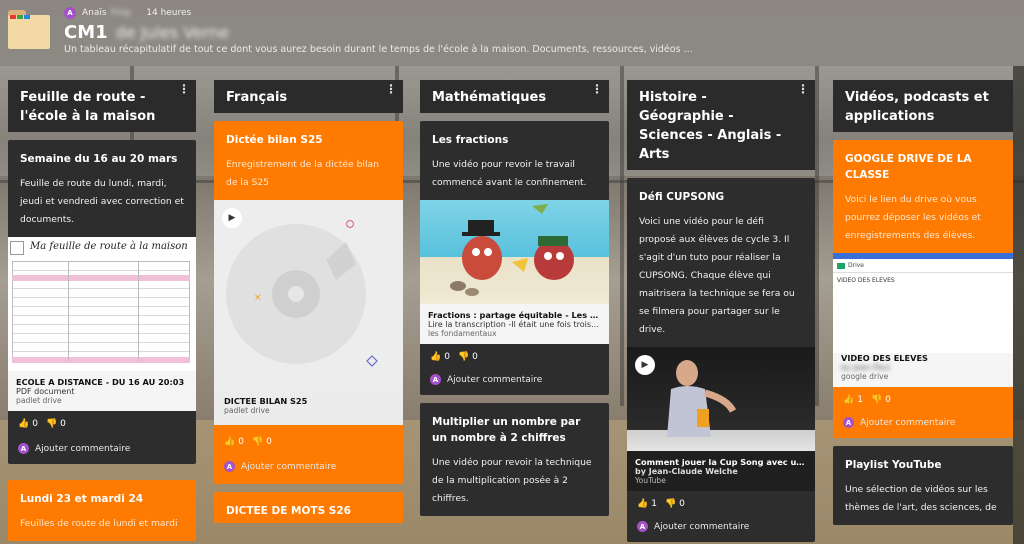  What do you see at coordinates (100, 382) in the screenshot?
I see `attachment-title: ECOLE A DISTANCE - DU 16 AU 20:03` at bounding box center [100, 382].